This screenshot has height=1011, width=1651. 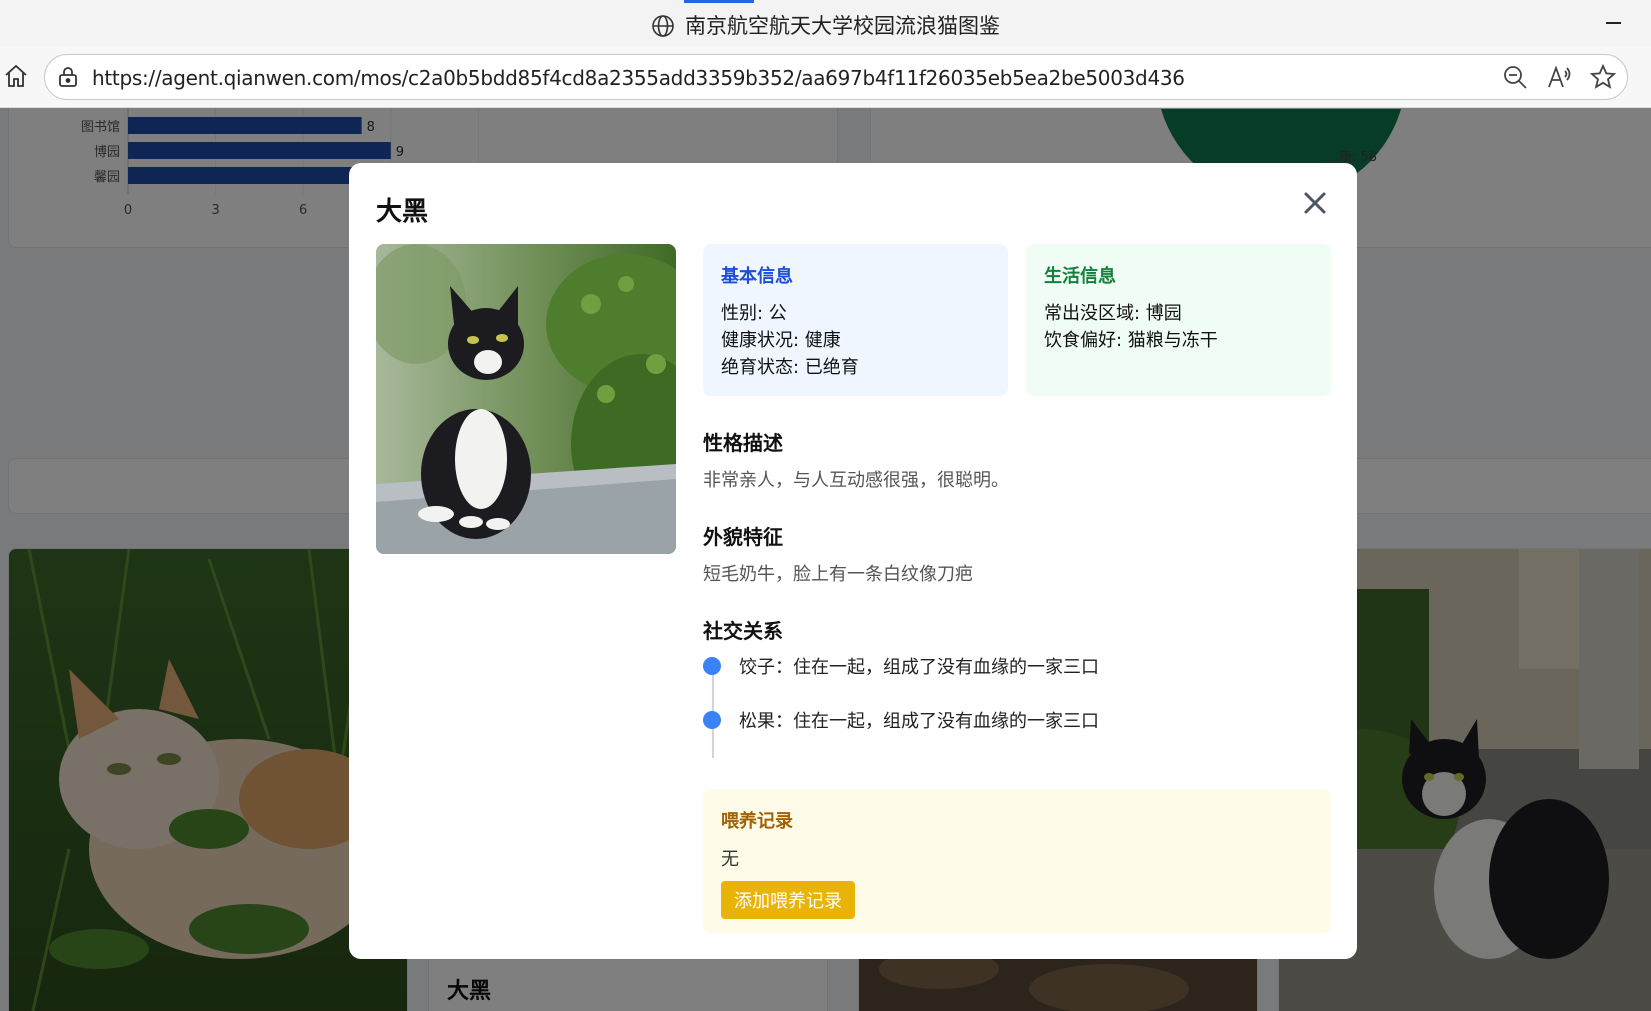 I want to click on lock-icon, so click(x=68, y=77).